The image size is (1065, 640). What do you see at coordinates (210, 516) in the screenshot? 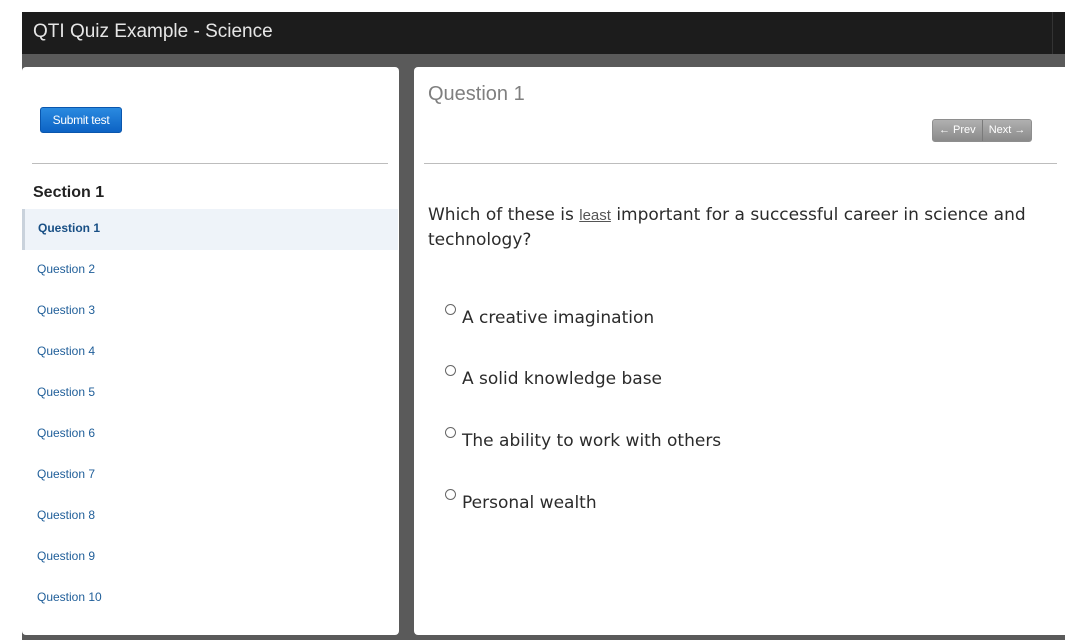
I see `question-list-item: Question 8` at bounding box center [210, 516].